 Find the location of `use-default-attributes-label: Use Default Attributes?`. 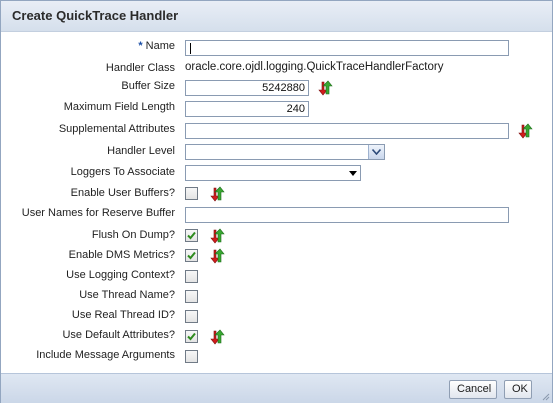

use-default-attributes-label: Use Default Attributes? is located at coordinates (118, 335).